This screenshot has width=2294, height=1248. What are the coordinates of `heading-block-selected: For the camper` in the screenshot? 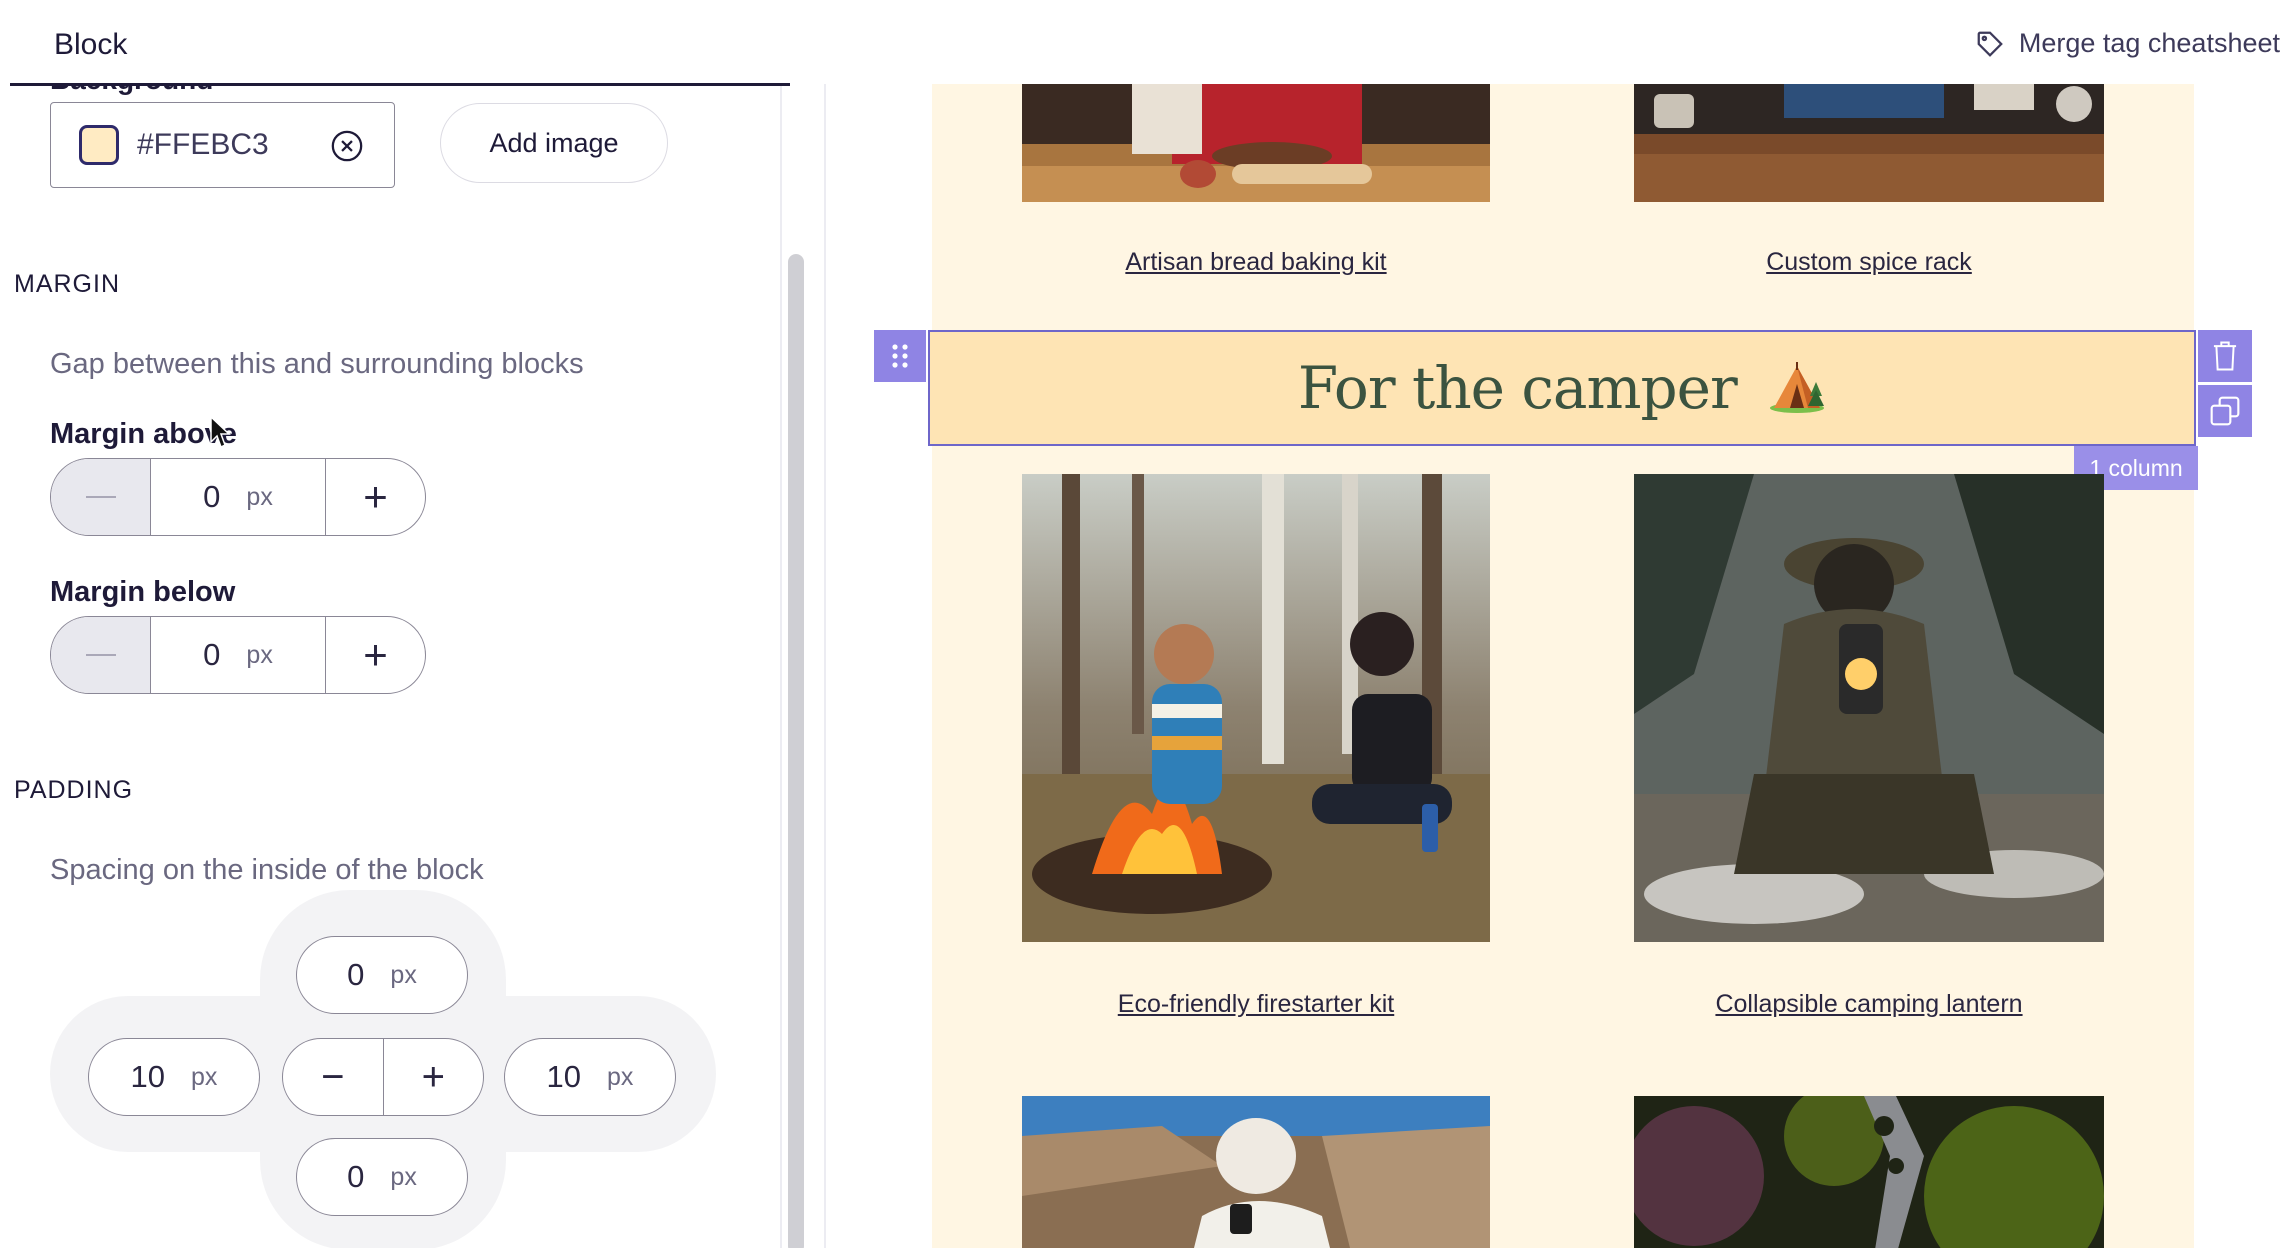 It's located at (1562, 388).